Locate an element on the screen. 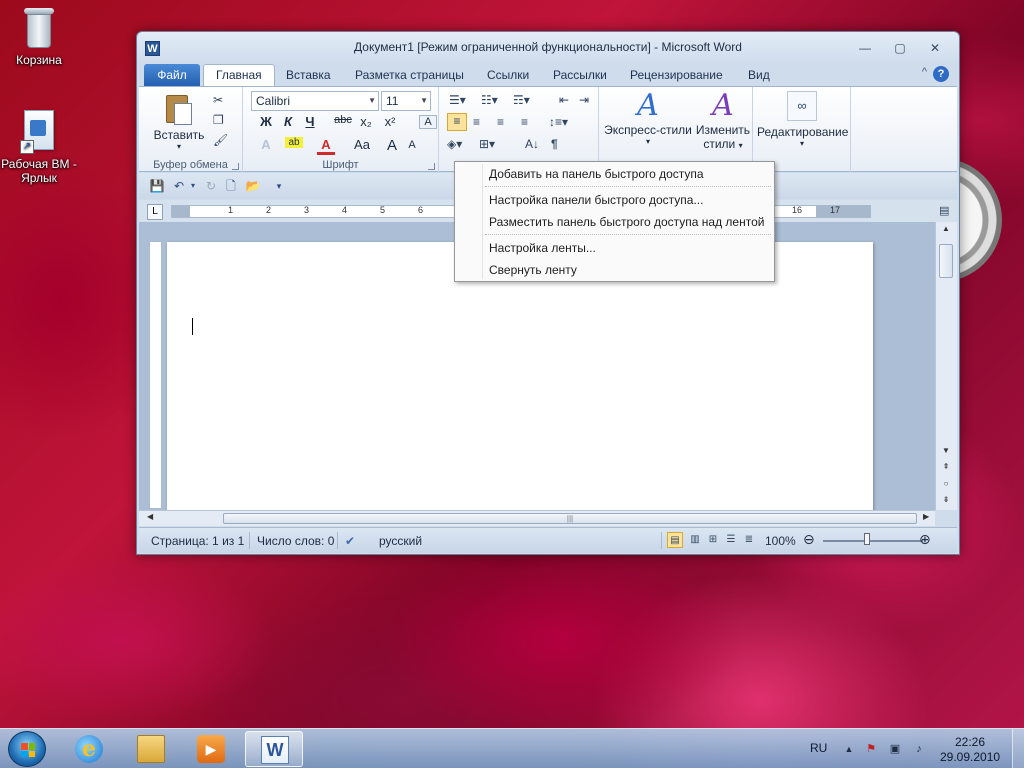  italic-button: К is located at coordinates (288, 121).